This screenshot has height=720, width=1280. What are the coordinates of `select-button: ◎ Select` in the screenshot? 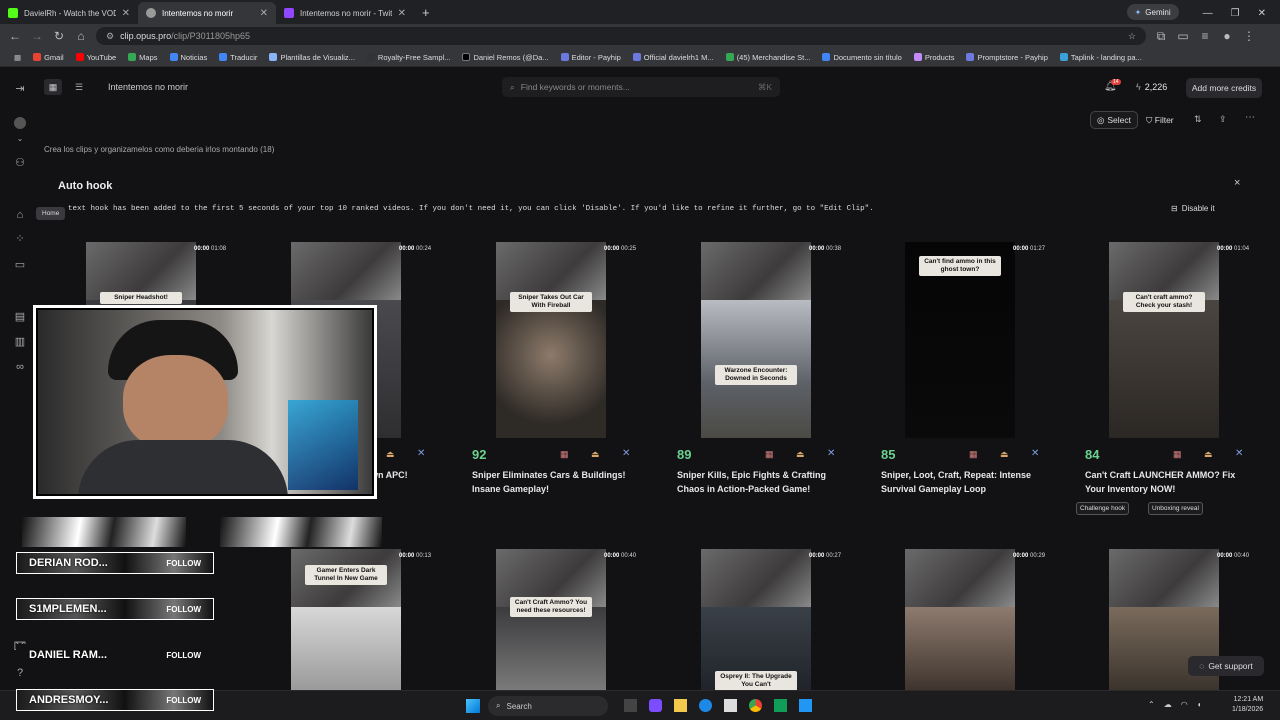 It's located at (1114, 120).